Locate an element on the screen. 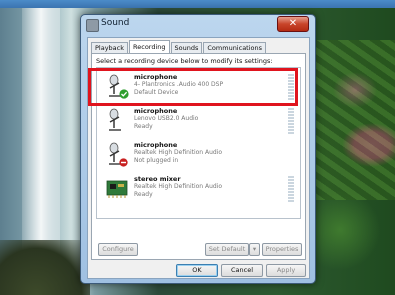  apply-button: Apply is located at coordinates (286, 270).